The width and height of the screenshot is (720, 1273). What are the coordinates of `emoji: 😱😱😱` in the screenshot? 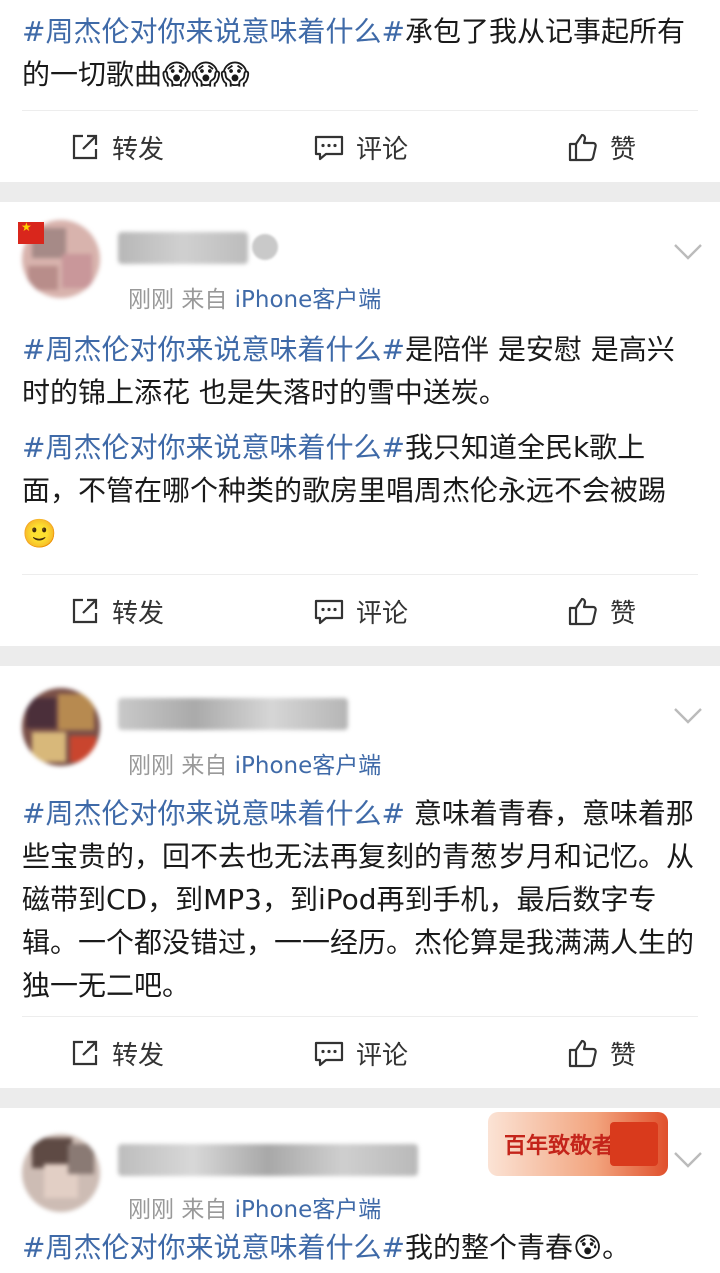 It's located at (206, 74).